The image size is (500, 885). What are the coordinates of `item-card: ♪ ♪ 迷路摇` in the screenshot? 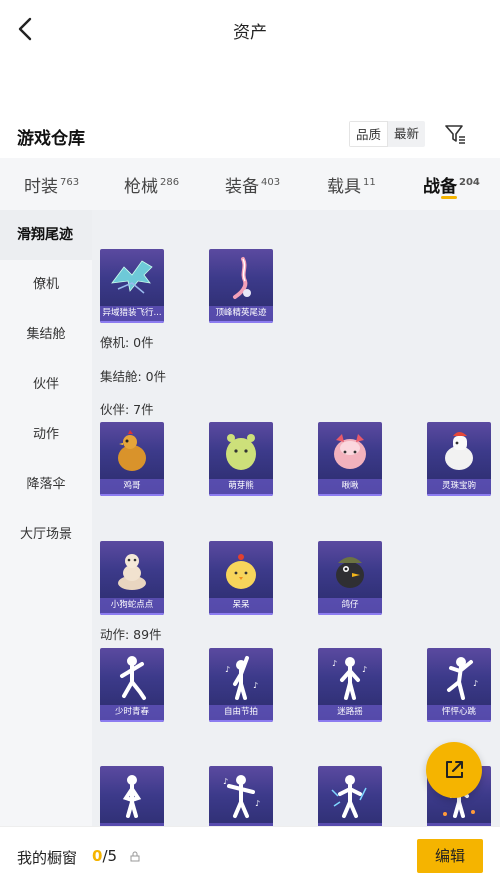 It's located at (350, 685).